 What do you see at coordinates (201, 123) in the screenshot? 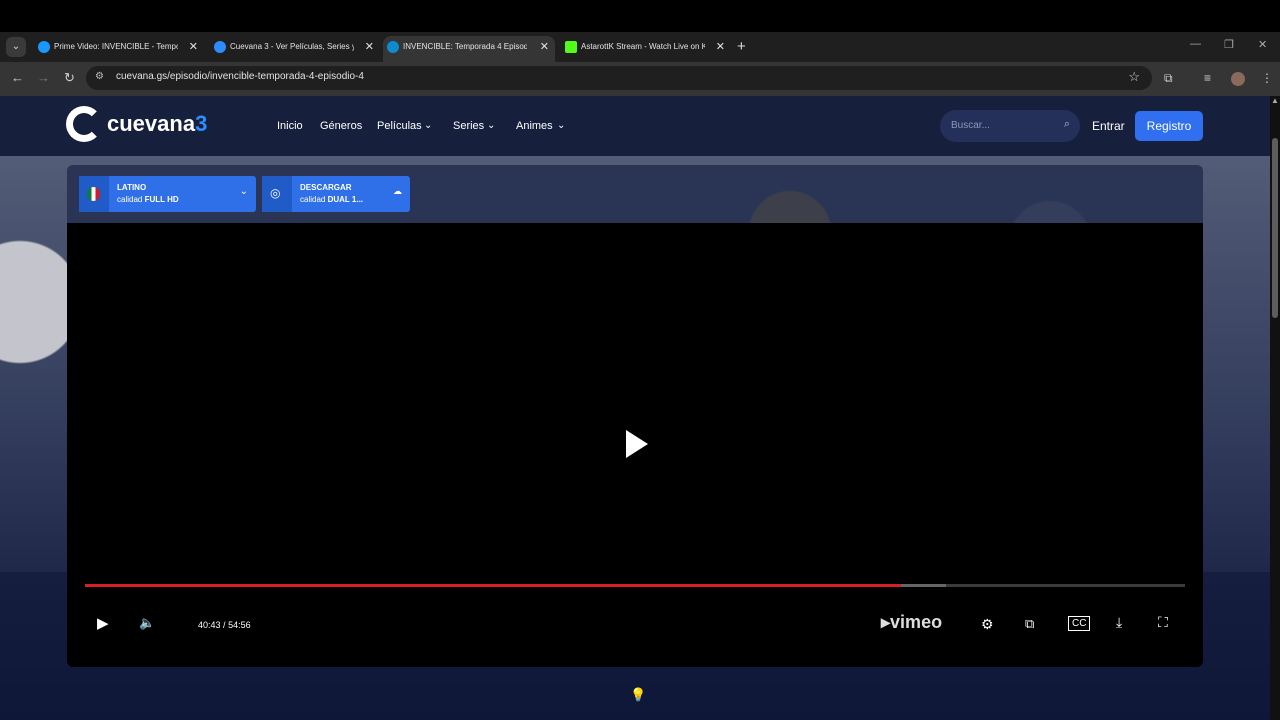
I see `logo-number: 3` at bounding box center [201, 123].